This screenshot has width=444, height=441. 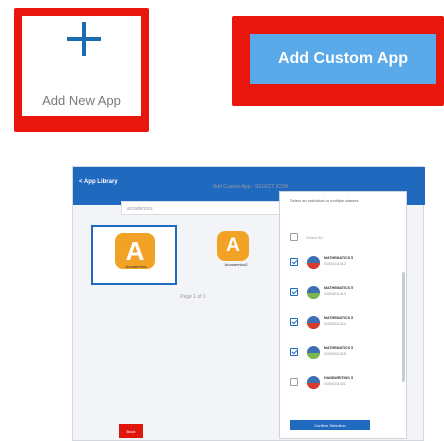 I want to click on select-all-option: Select All, so click(x=306, y=237).